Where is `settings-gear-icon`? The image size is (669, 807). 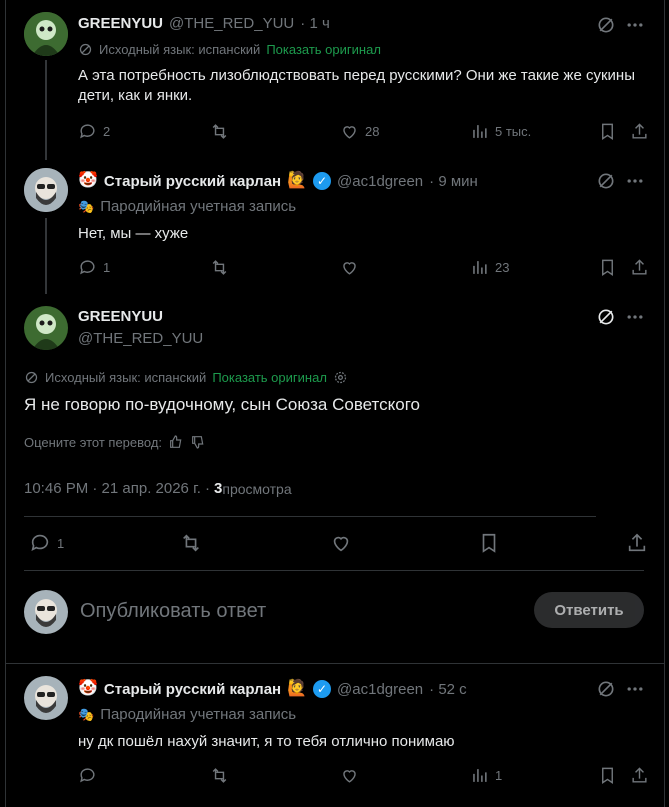
settings-gear-icon is located at coordinates (340, 377).